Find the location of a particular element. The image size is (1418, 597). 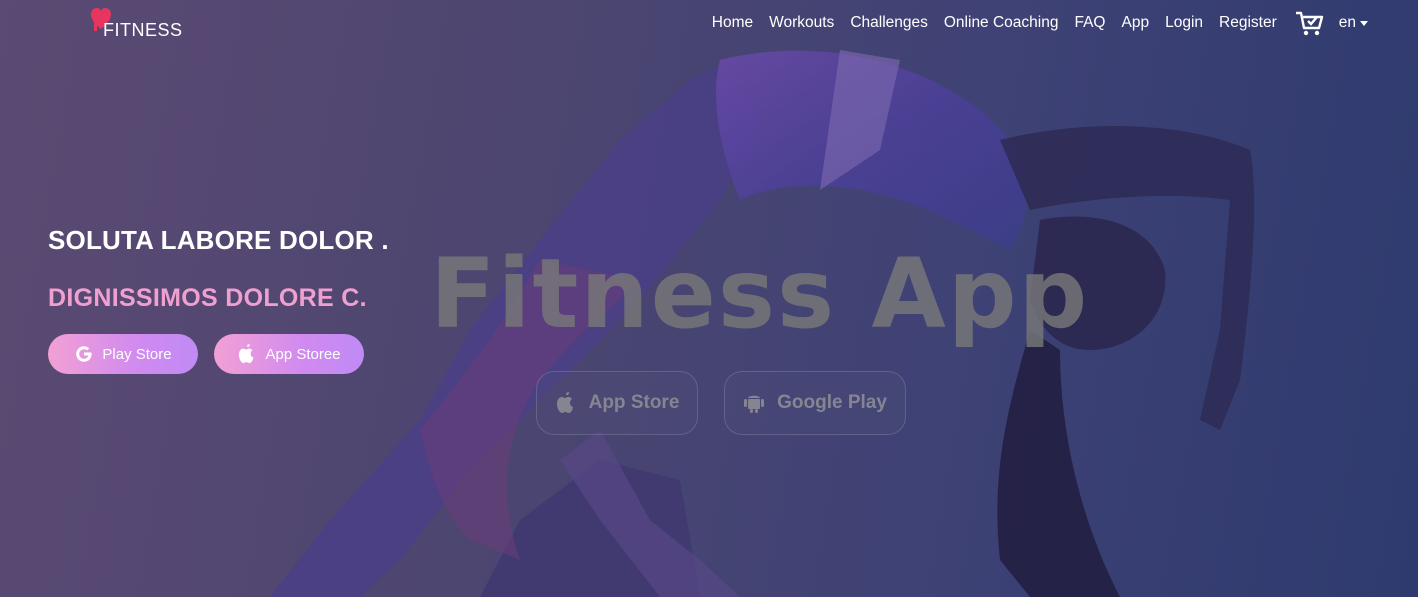

nav-faq: FAQ is located at coordinates (1089, 23).